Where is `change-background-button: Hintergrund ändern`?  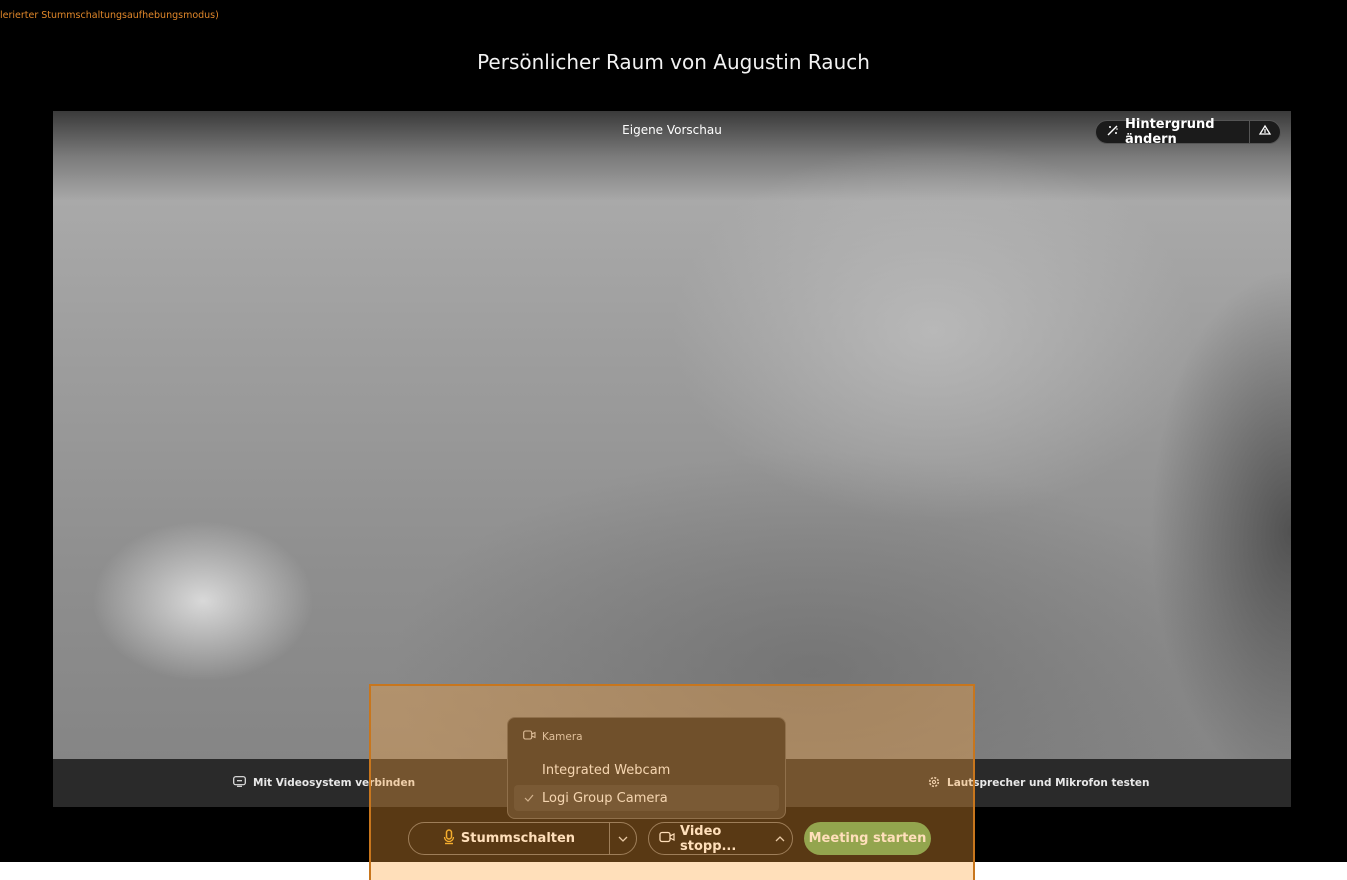
change-background-button: Hintergrund ändern is located at coordinates (1173, 132).